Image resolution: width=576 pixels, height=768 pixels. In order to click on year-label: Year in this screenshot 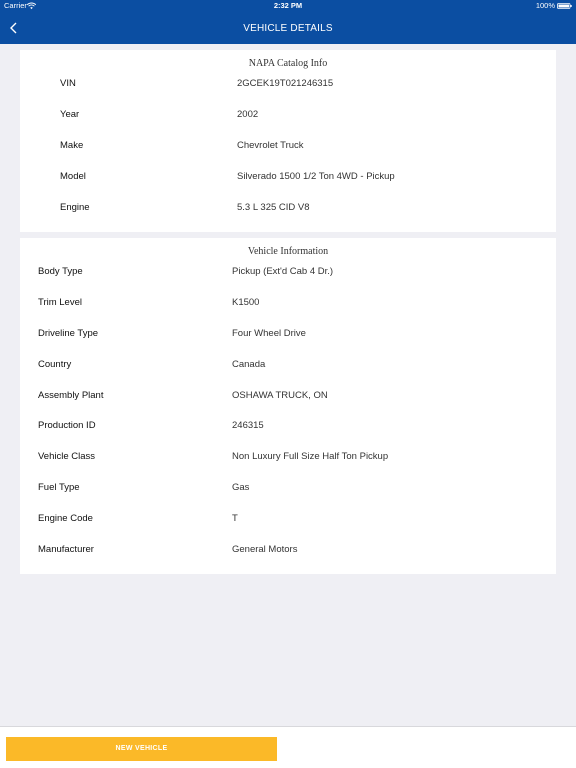, I will do `click(70, 114)`.